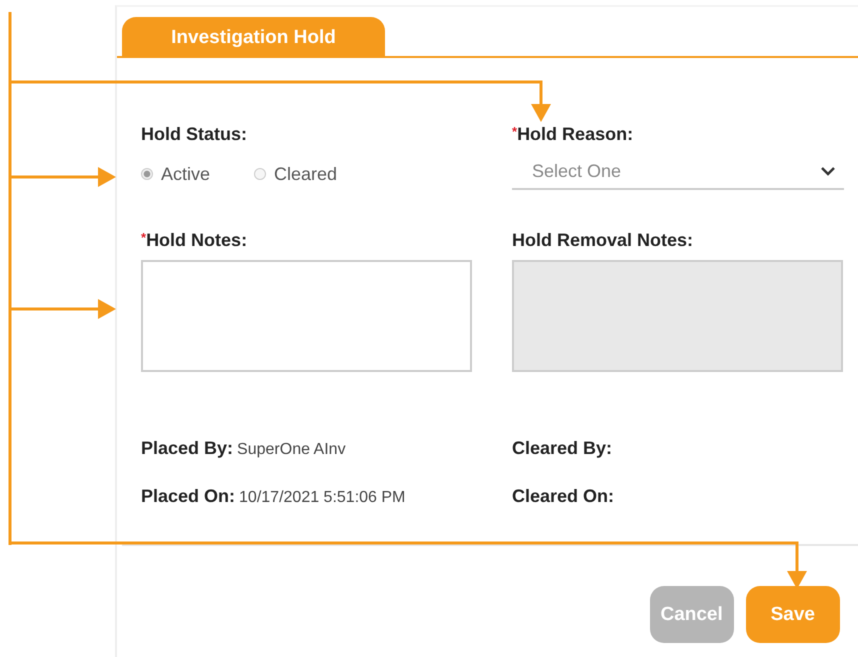 This screenshot has height=657, width=858. I want to click on tab: Investigation Hold, so click(253, 36).